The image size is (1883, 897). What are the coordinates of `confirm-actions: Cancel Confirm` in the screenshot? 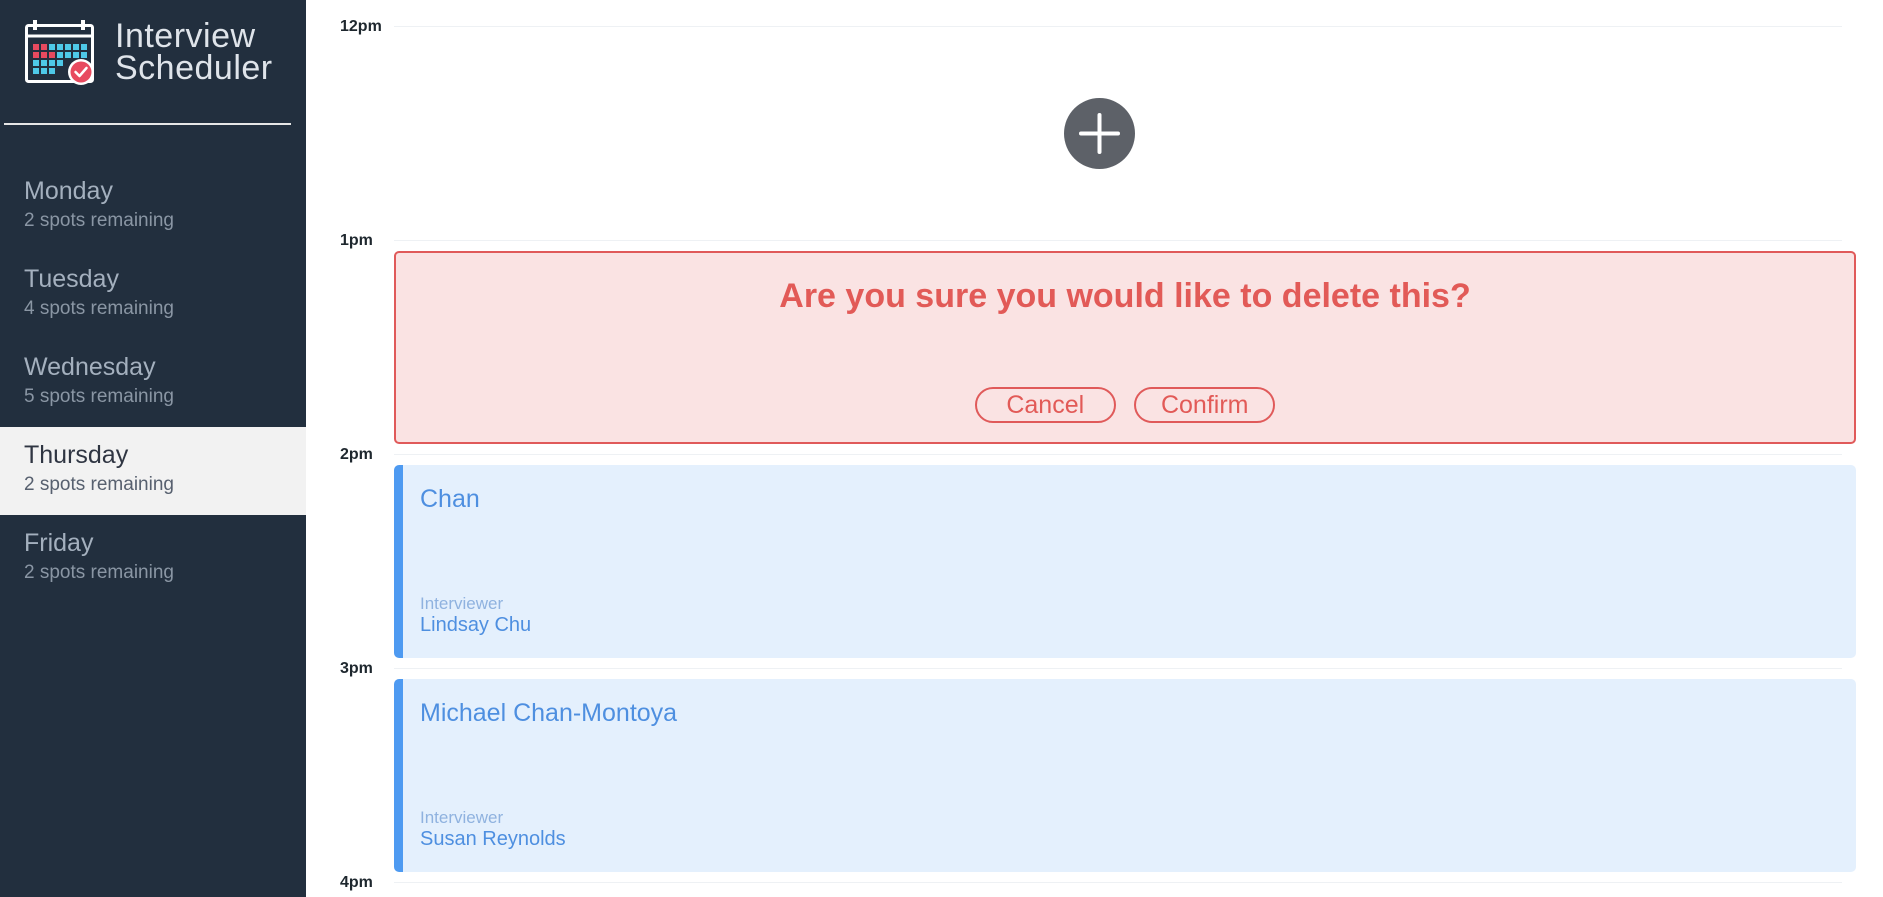 It's located at (1125, 405).